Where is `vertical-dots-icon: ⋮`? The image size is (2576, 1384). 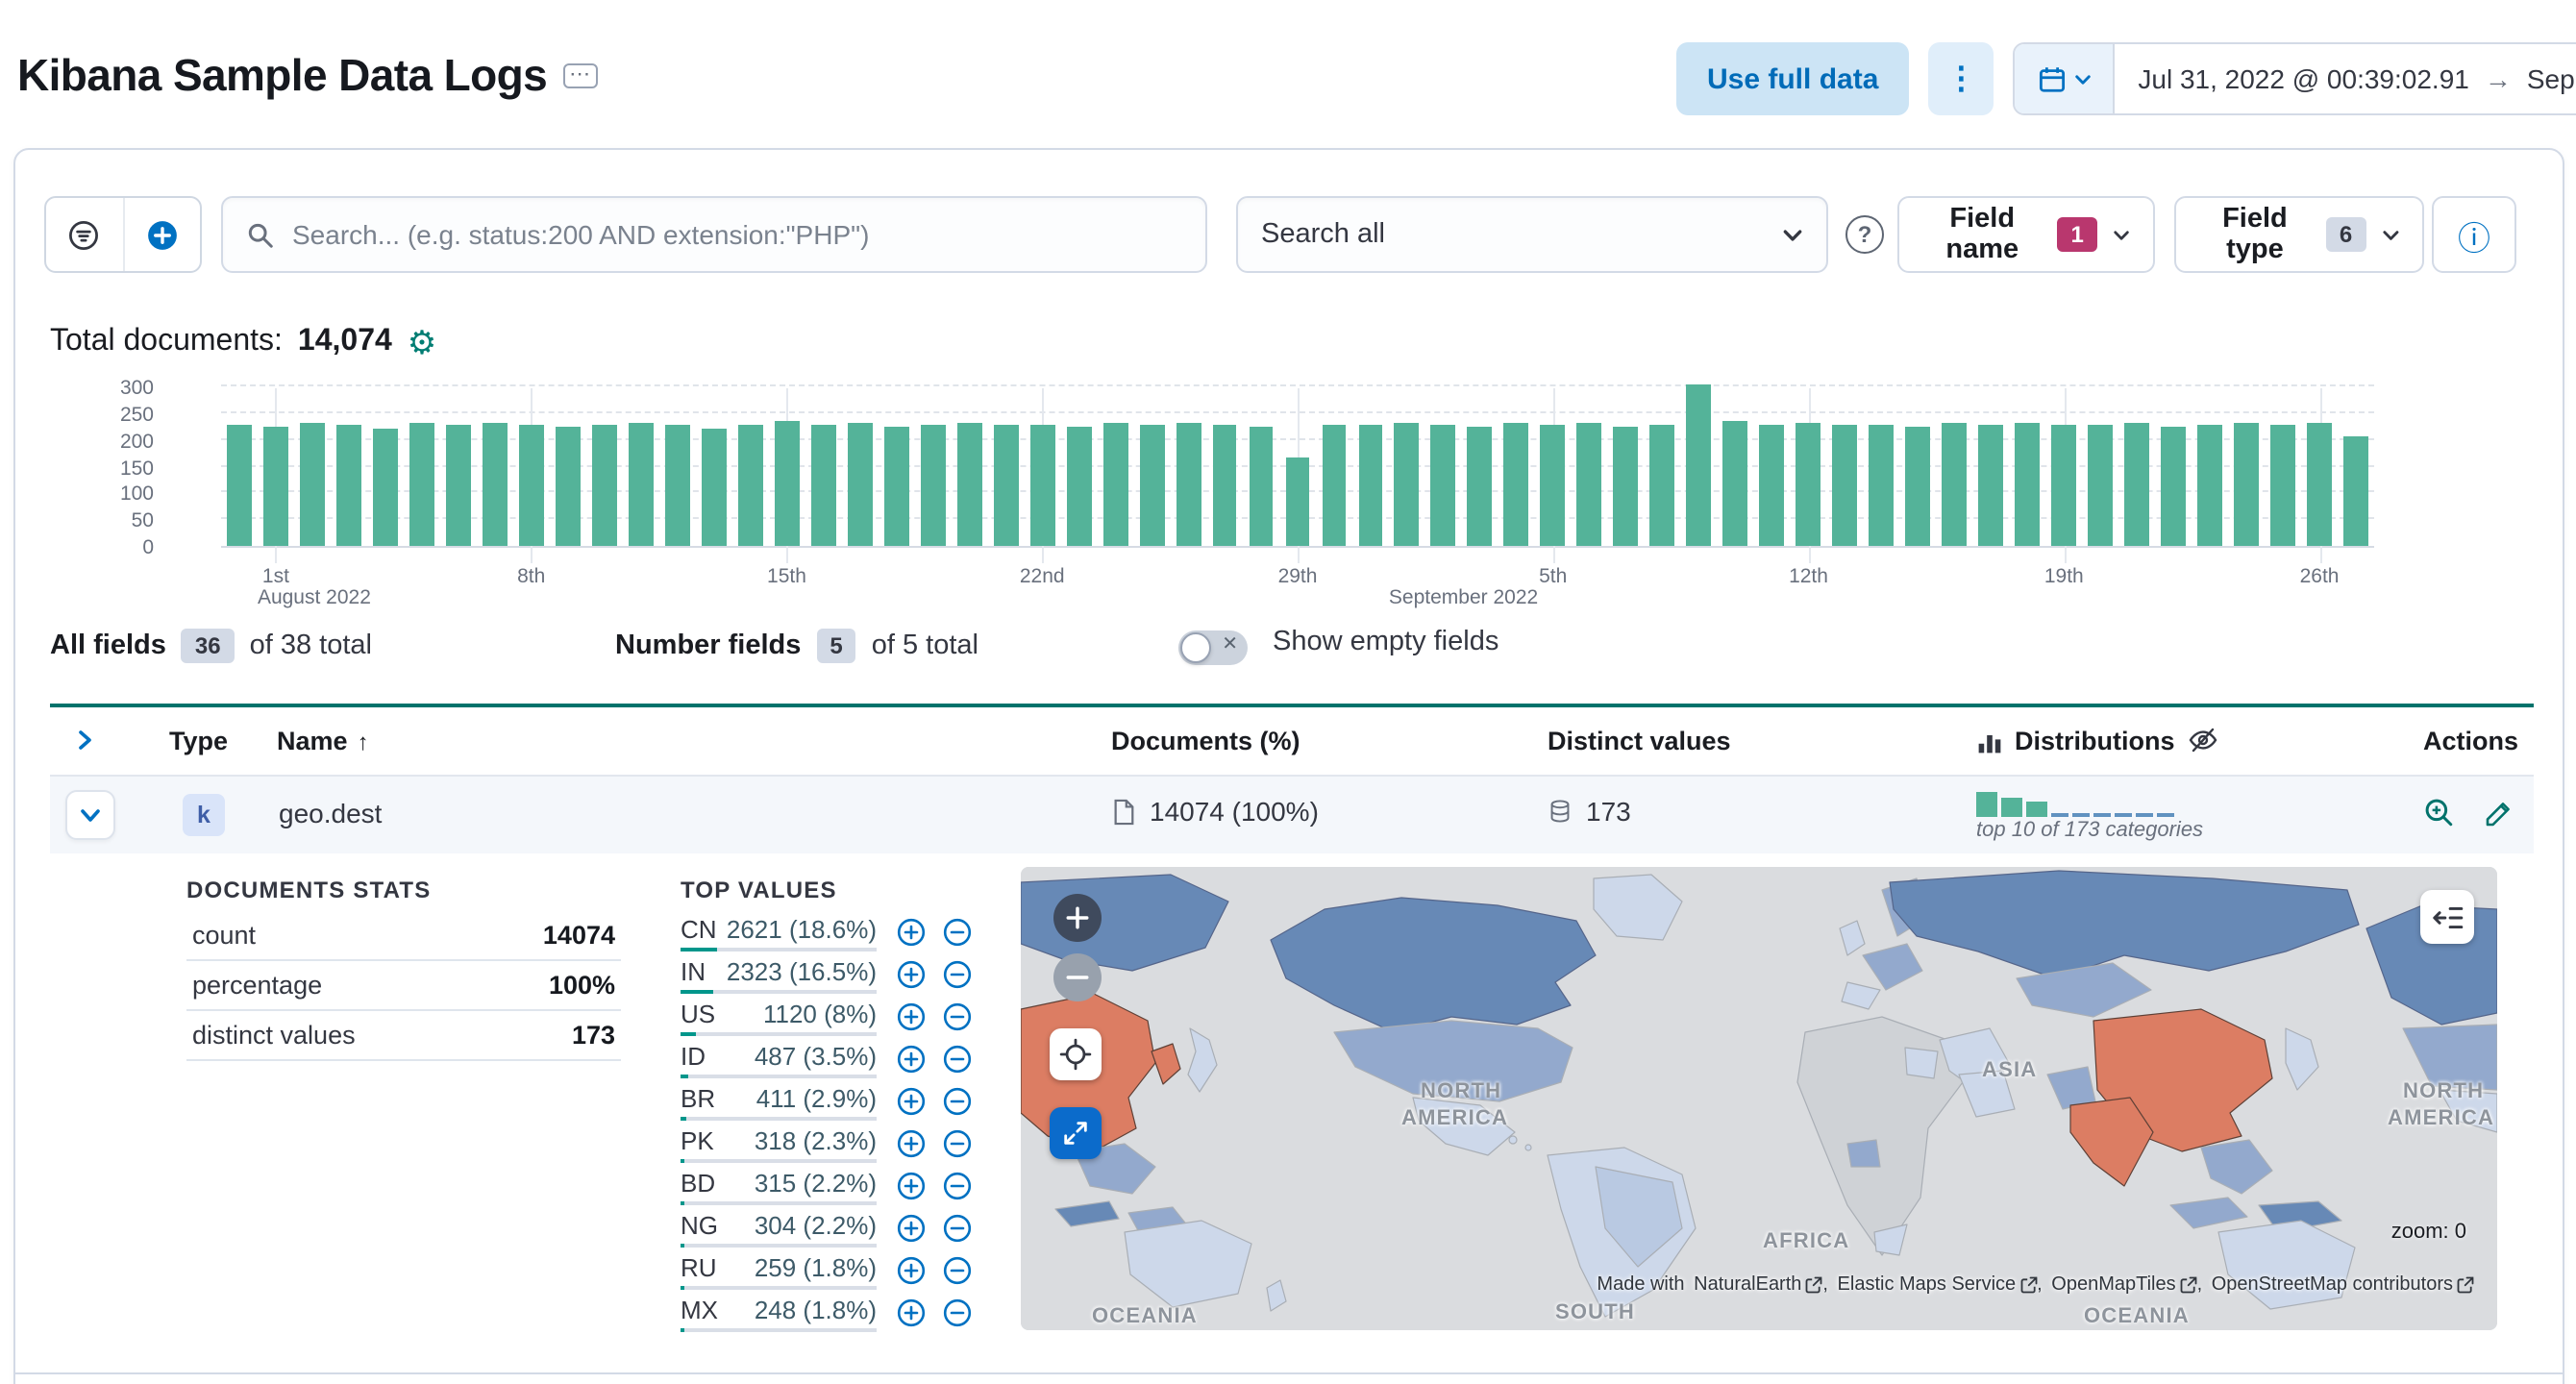
vertical-dots-icon: ⋮ is located at coordinates (1961, 79).